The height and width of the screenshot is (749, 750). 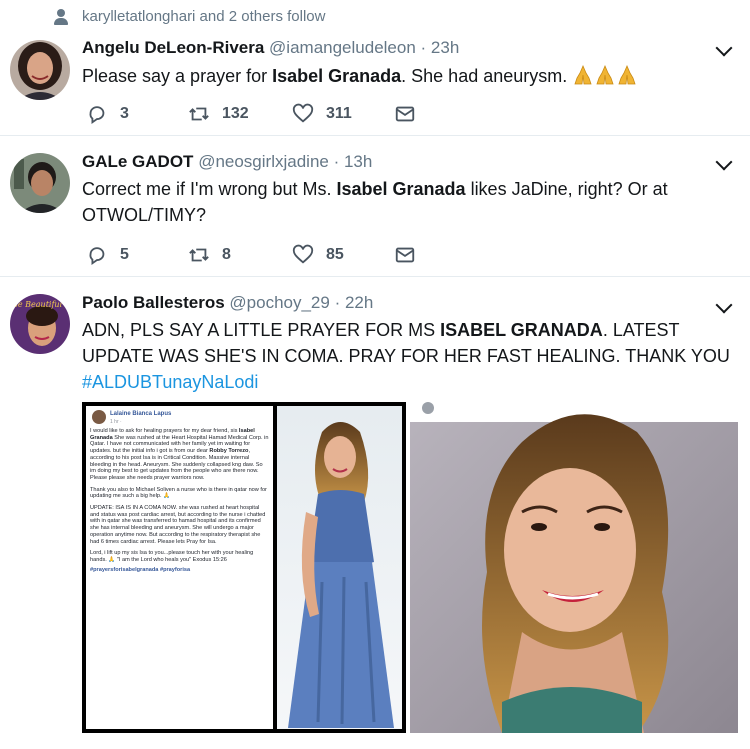 I want to click on tweet-header: GALe GADOT @neosgirlxjadine · 13h, so click(x=227, y=162).